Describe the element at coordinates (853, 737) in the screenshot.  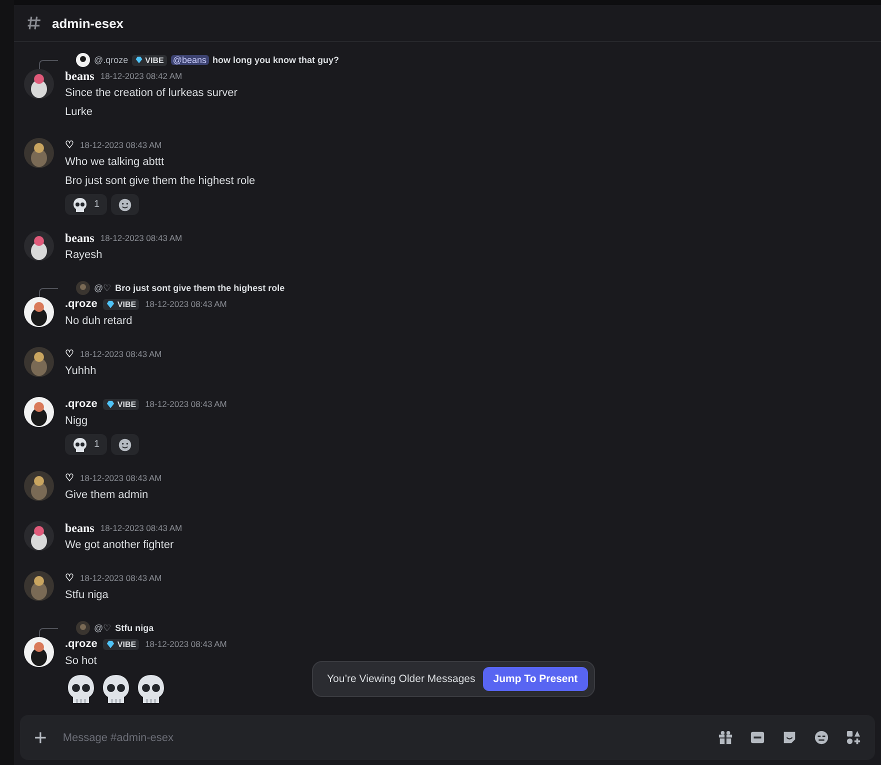
I see `apps-icon` at that location.